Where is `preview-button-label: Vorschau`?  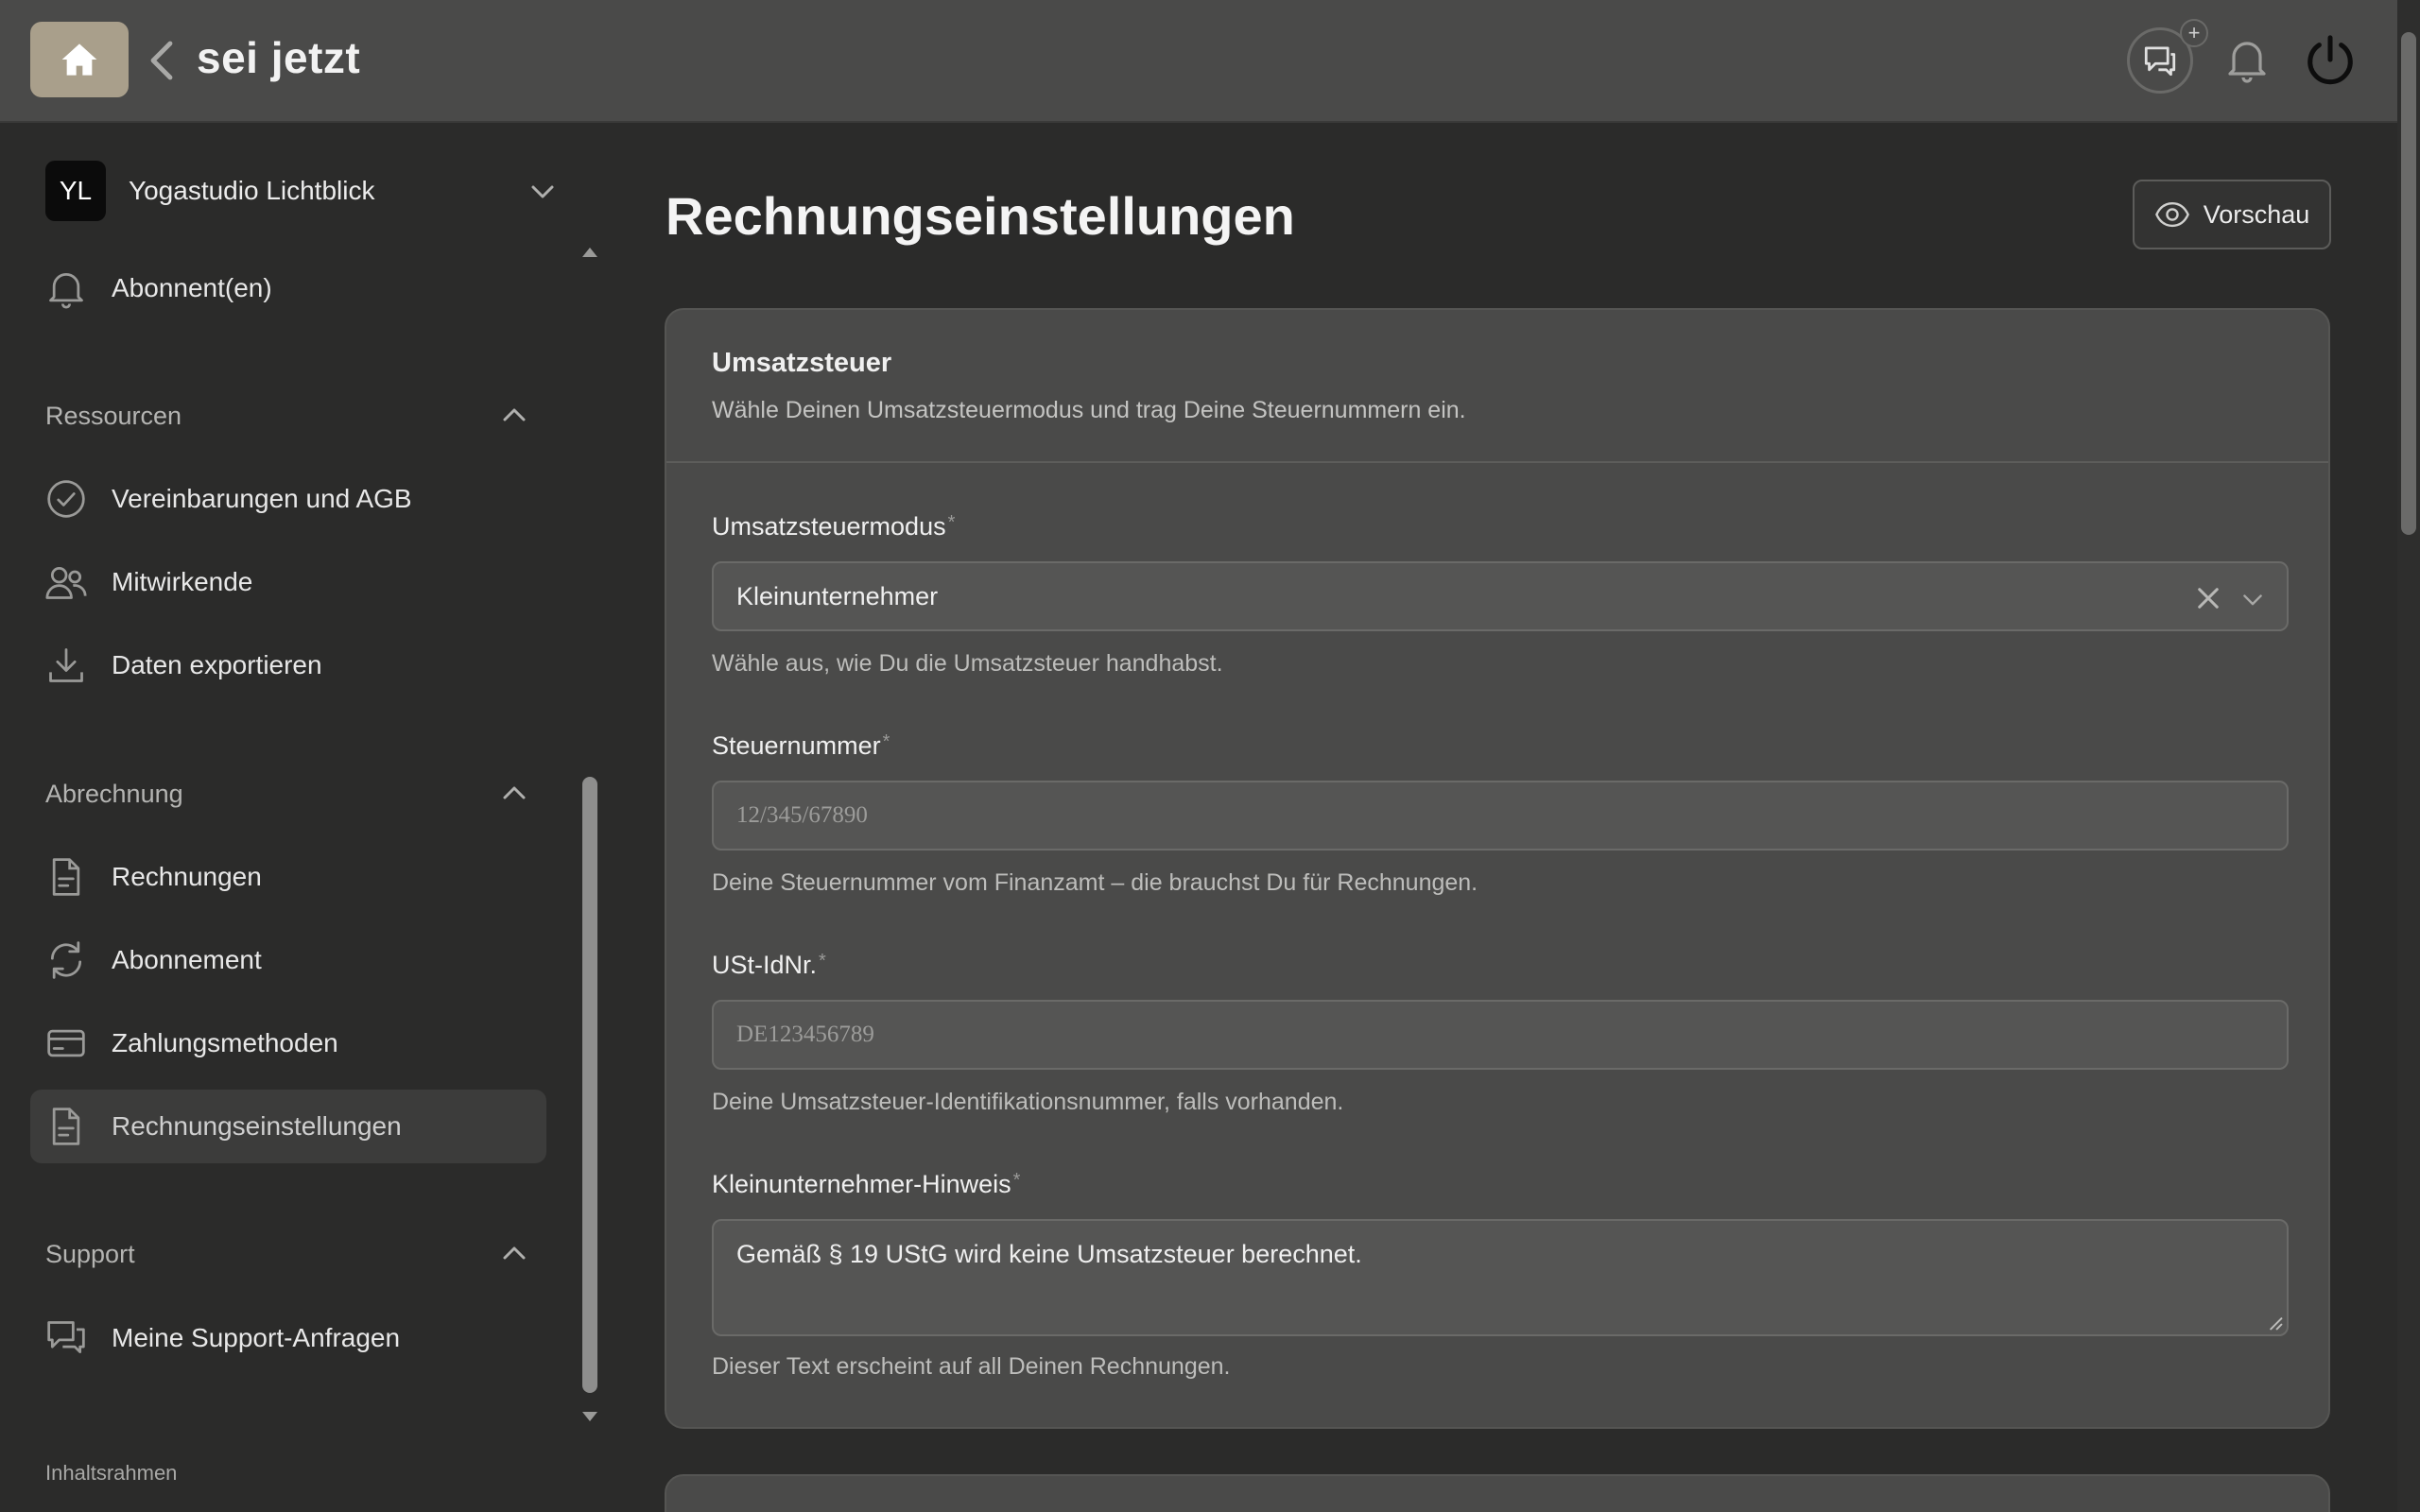
preview-button-label: Vorschau is located at coordinates (2256, 214).